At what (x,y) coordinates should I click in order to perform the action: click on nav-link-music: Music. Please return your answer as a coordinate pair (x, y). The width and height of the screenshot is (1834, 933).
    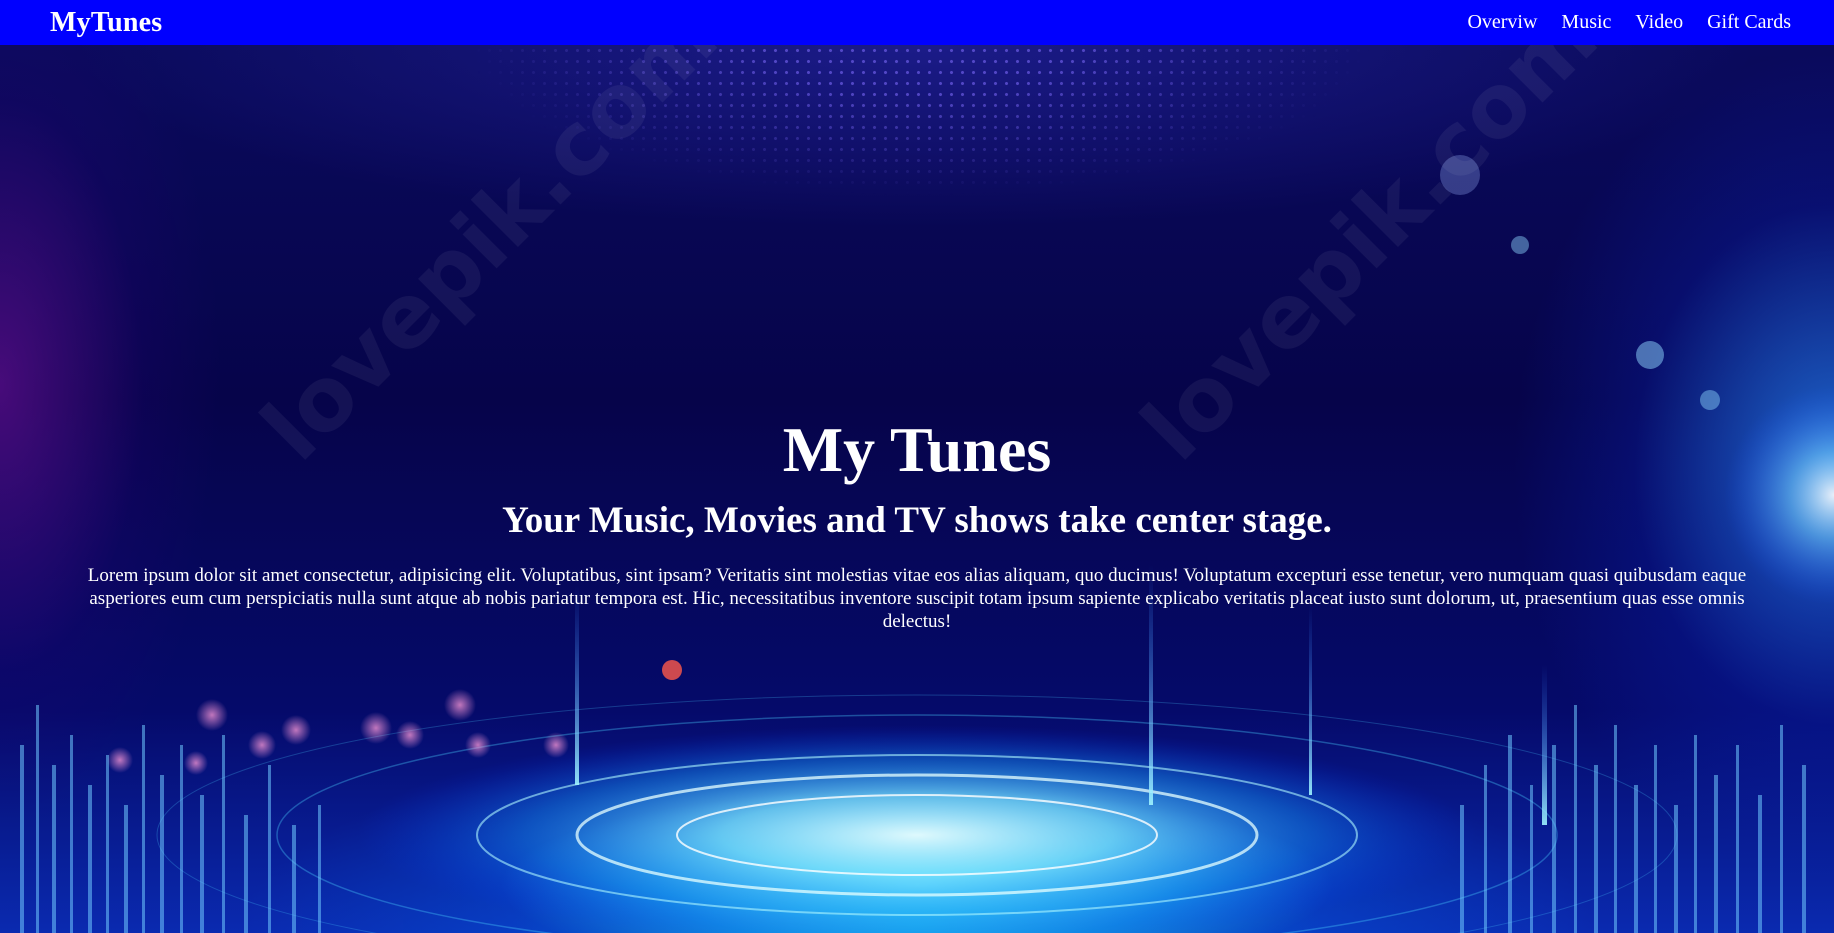
    Looking at the image, I should click on (1586, 22).